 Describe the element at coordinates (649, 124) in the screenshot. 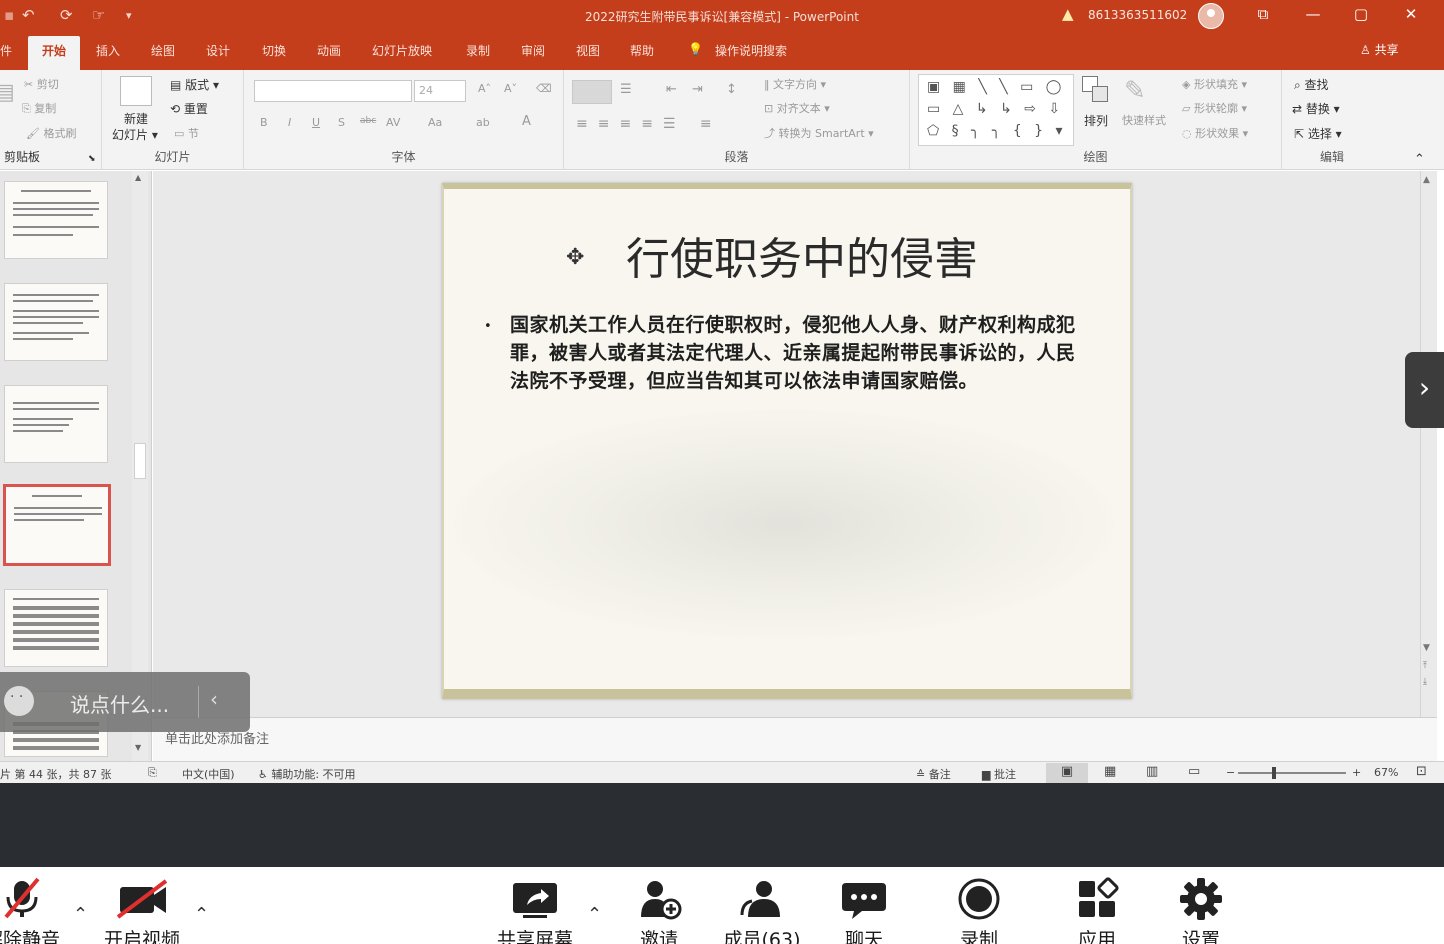

I see `align-buttons: ≡≡≡≡☰ ≡` at that location.